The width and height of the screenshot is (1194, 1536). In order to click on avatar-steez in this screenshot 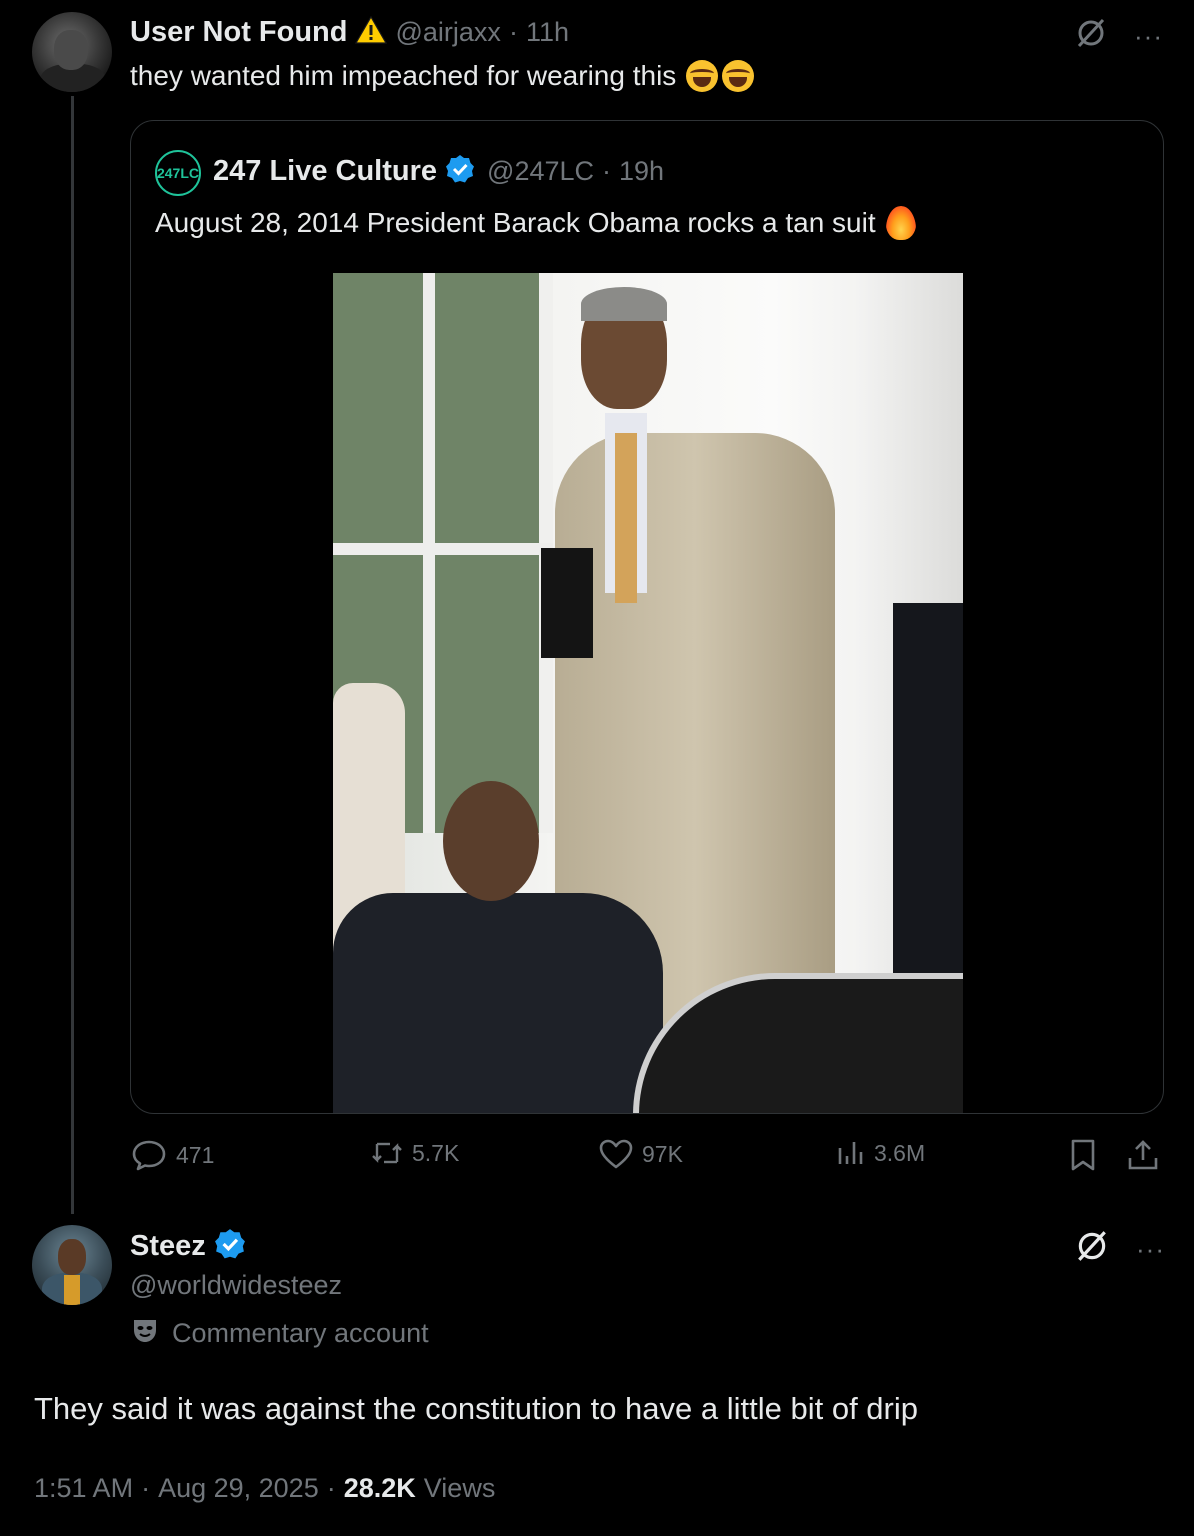, I will do `click(72, 1265)`.